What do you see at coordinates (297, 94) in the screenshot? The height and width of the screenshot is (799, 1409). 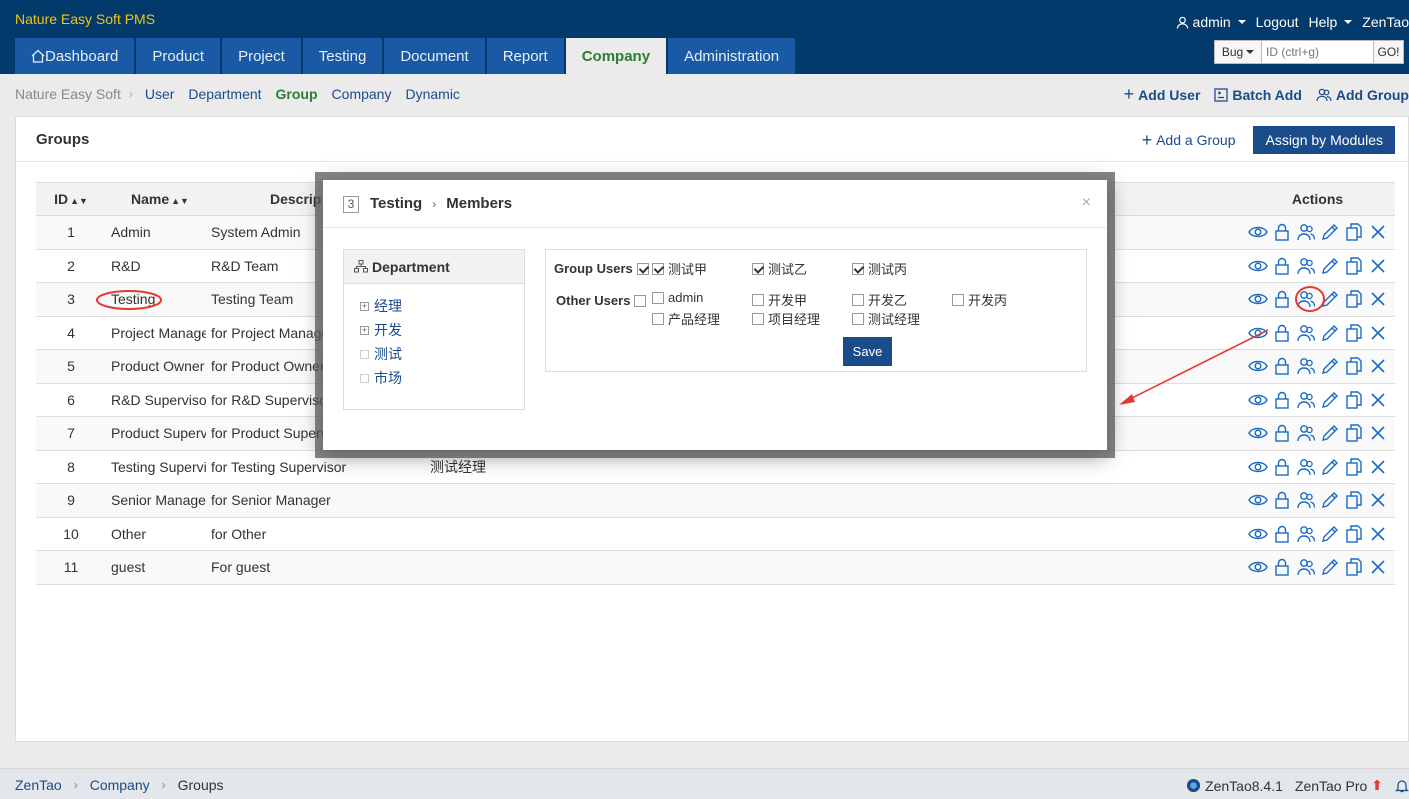 I see `subnav-group: Group` at bounding box center [297, 94].